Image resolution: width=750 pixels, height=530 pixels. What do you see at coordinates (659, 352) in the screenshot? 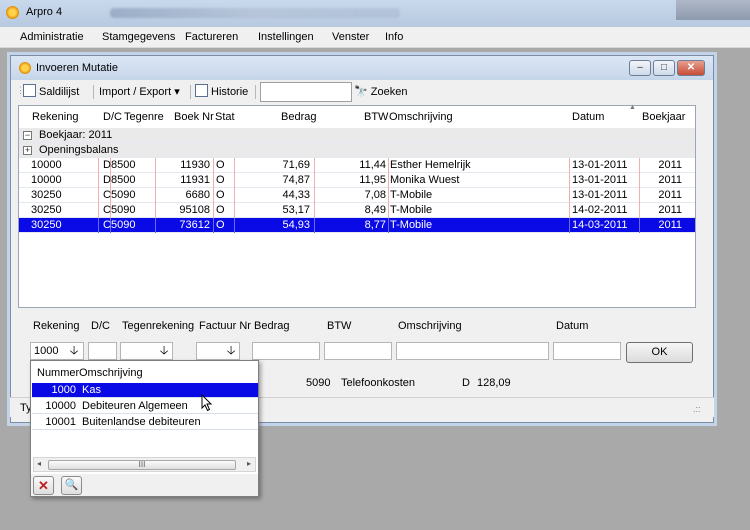
I see `ok-button: OK` at bounding box center [659, 352].